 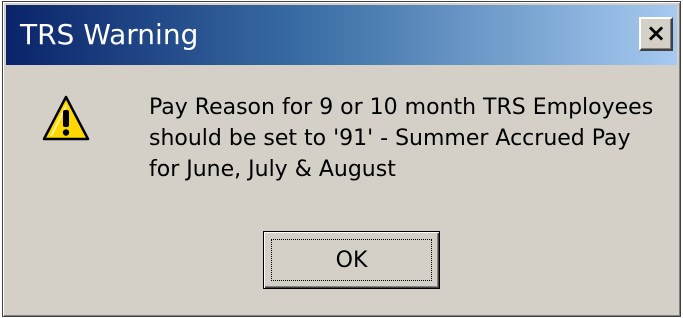 I want to click on ok-button-label: OK, so click(x=351, y=260).